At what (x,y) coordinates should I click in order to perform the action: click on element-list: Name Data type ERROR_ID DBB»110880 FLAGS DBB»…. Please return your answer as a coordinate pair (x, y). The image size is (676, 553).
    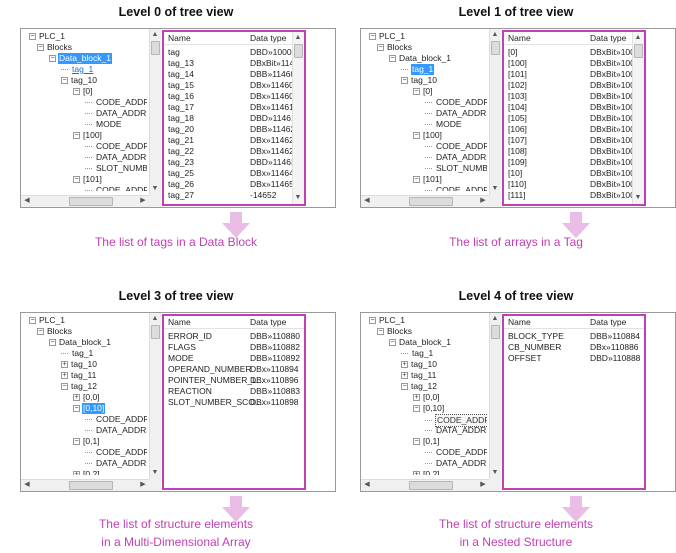
    Looking at the image, I should click on (234, 402).